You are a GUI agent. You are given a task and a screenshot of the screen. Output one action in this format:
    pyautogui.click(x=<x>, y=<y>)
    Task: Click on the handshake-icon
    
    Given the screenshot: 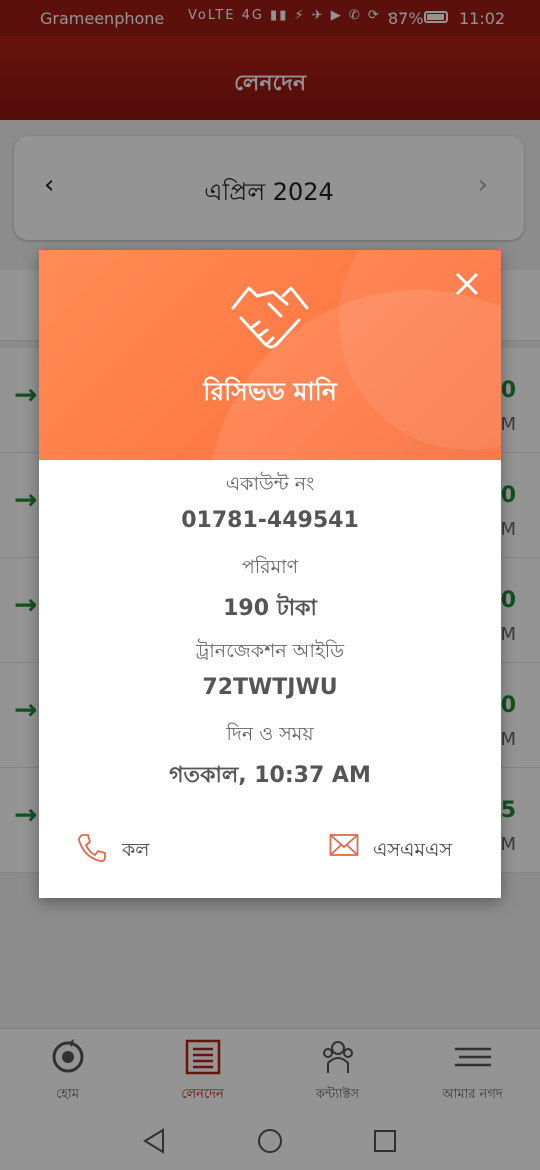 What is the action you would take?
    pyautogui.click(x=270, y=317)
    